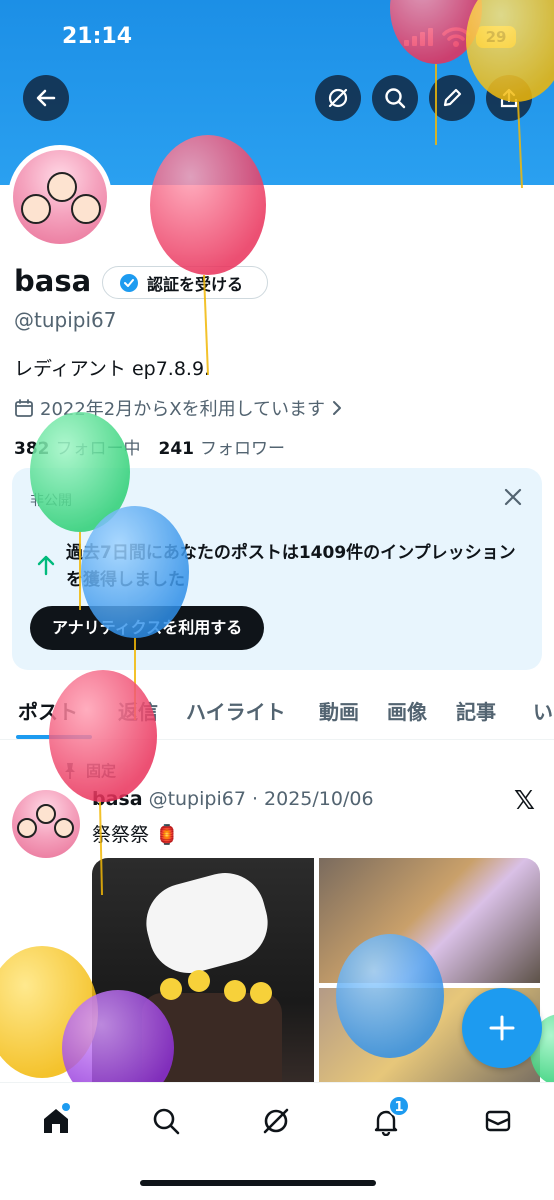 The height and width of the screenshot is (1200, 554). What do you see at coordinates (277, 36) in the screenshot?
I see `status-bar: 21:14 29` at bounding box center [277, 36].